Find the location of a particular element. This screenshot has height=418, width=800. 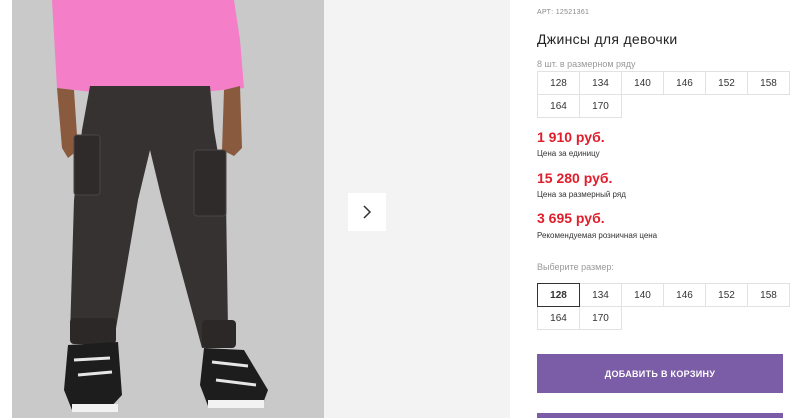

secondary-button is located at coordinates (660, 415).